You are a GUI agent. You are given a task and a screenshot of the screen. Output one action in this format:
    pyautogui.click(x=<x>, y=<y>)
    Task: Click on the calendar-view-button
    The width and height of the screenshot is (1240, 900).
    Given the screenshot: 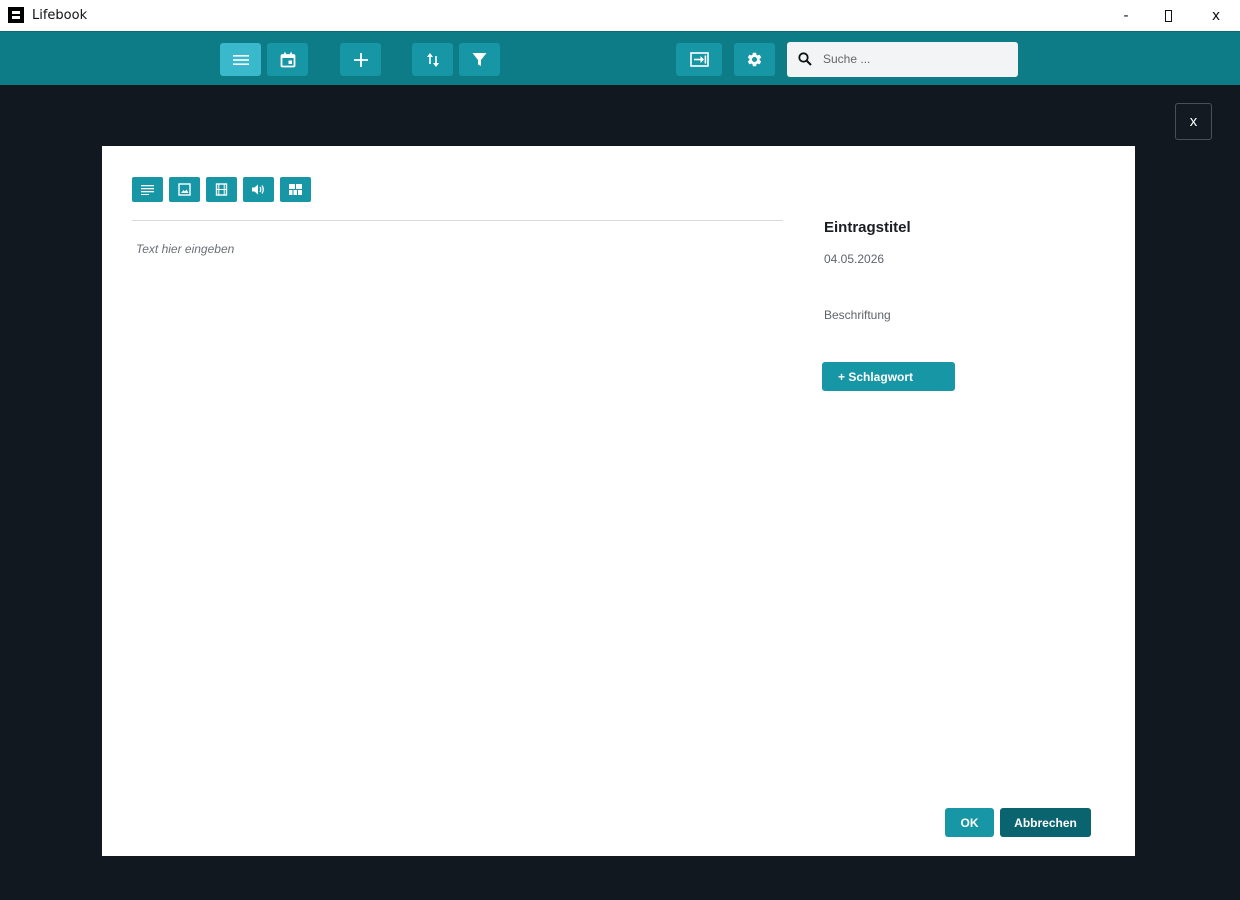 What is the action you would take?
    pyautogui.click(x=287, y=59)
    